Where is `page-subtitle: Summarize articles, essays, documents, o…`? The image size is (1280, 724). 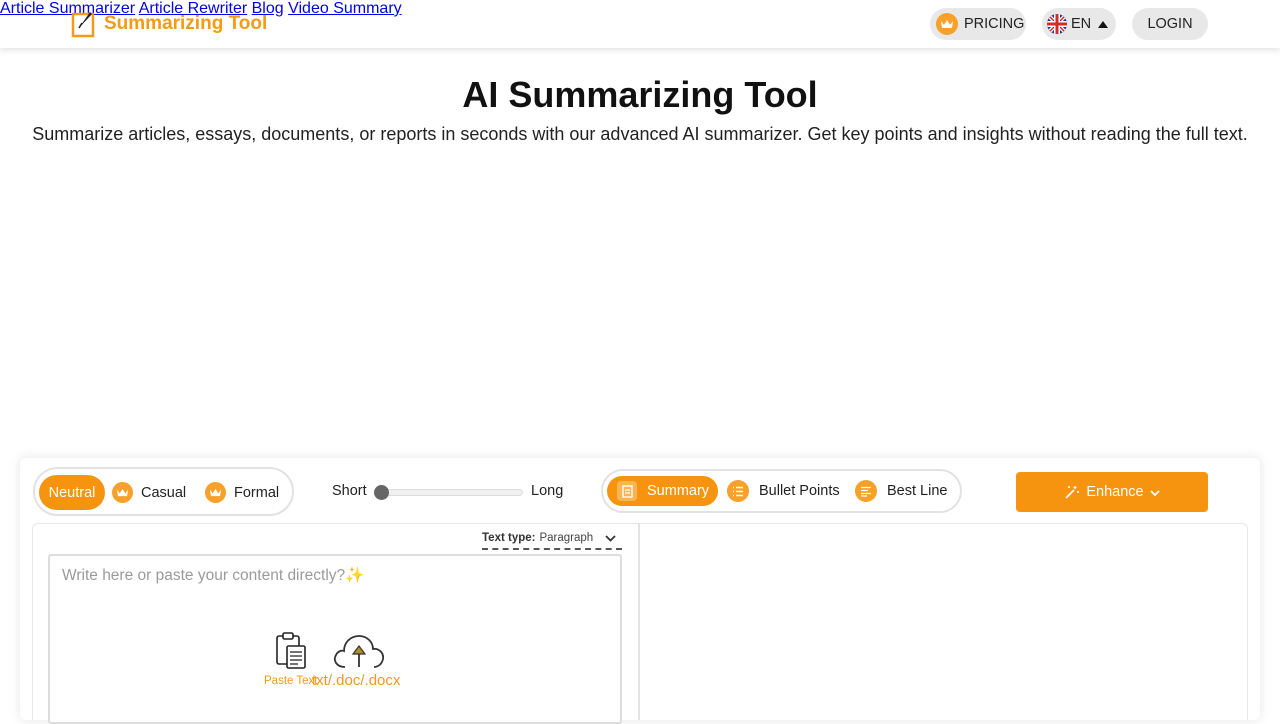 page-subtitle: Summarize articles, essays, documents, o… is located at coordinates (640, 134).